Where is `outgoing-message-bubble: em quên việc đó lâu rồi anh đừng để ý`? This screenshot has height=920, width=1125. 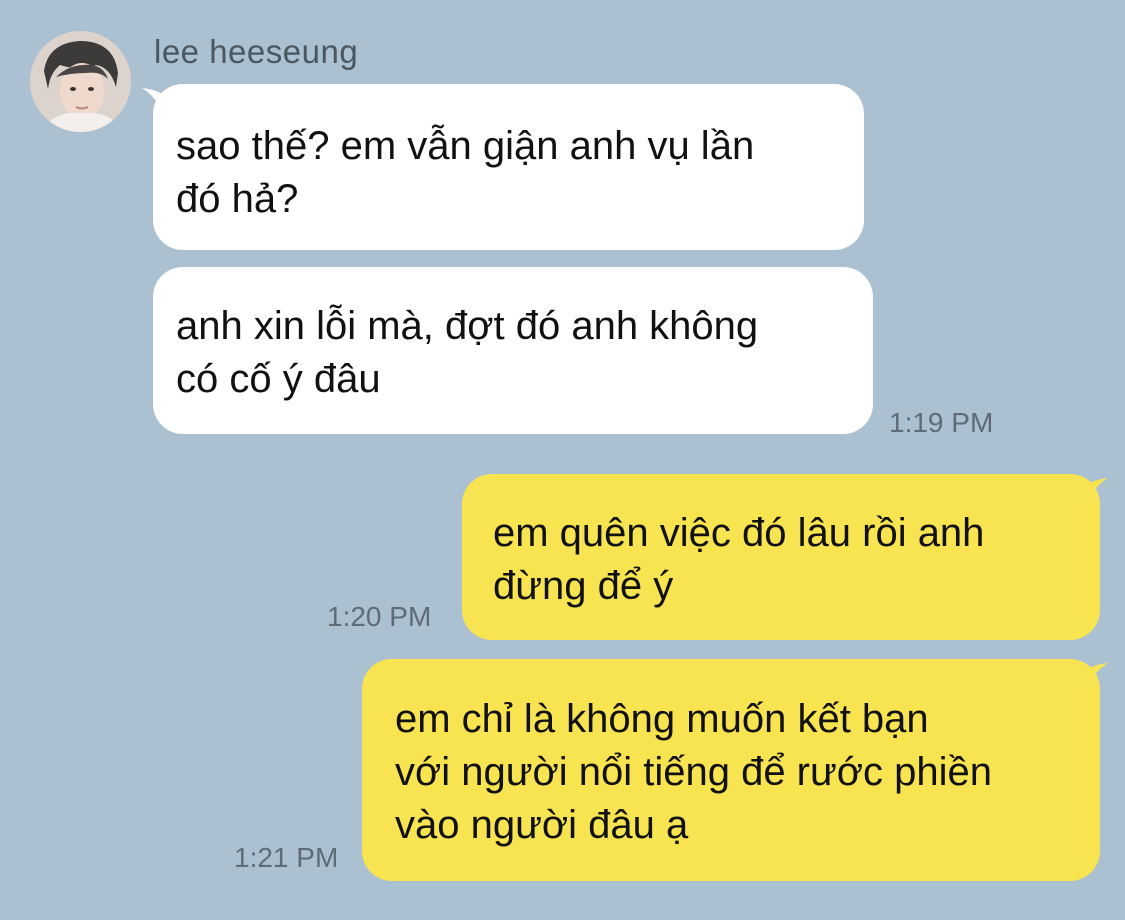
outgoing-message-bubble: em quên việc đó lâu rồi anh đừng để ý is located at coordinates (781, 557).